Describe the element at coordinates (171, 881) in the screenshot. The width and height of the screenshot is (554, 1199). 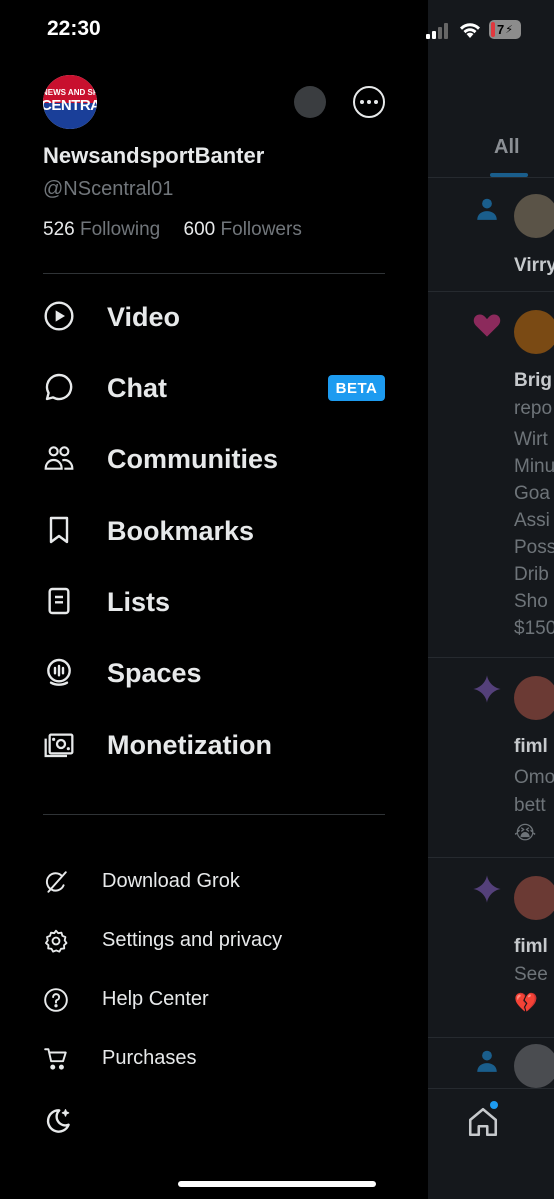
I see `menu-label: Download Grok` at that location.